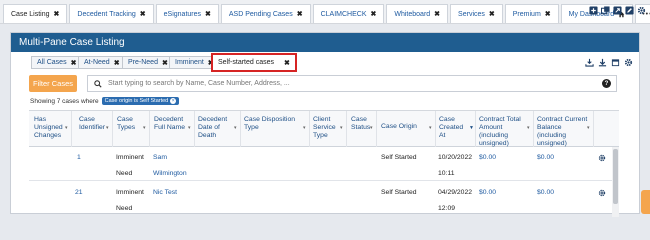 This screenshot has width=650, height=240. I want to click on filter-cases-button: Filter Cases, so click(53, 83).